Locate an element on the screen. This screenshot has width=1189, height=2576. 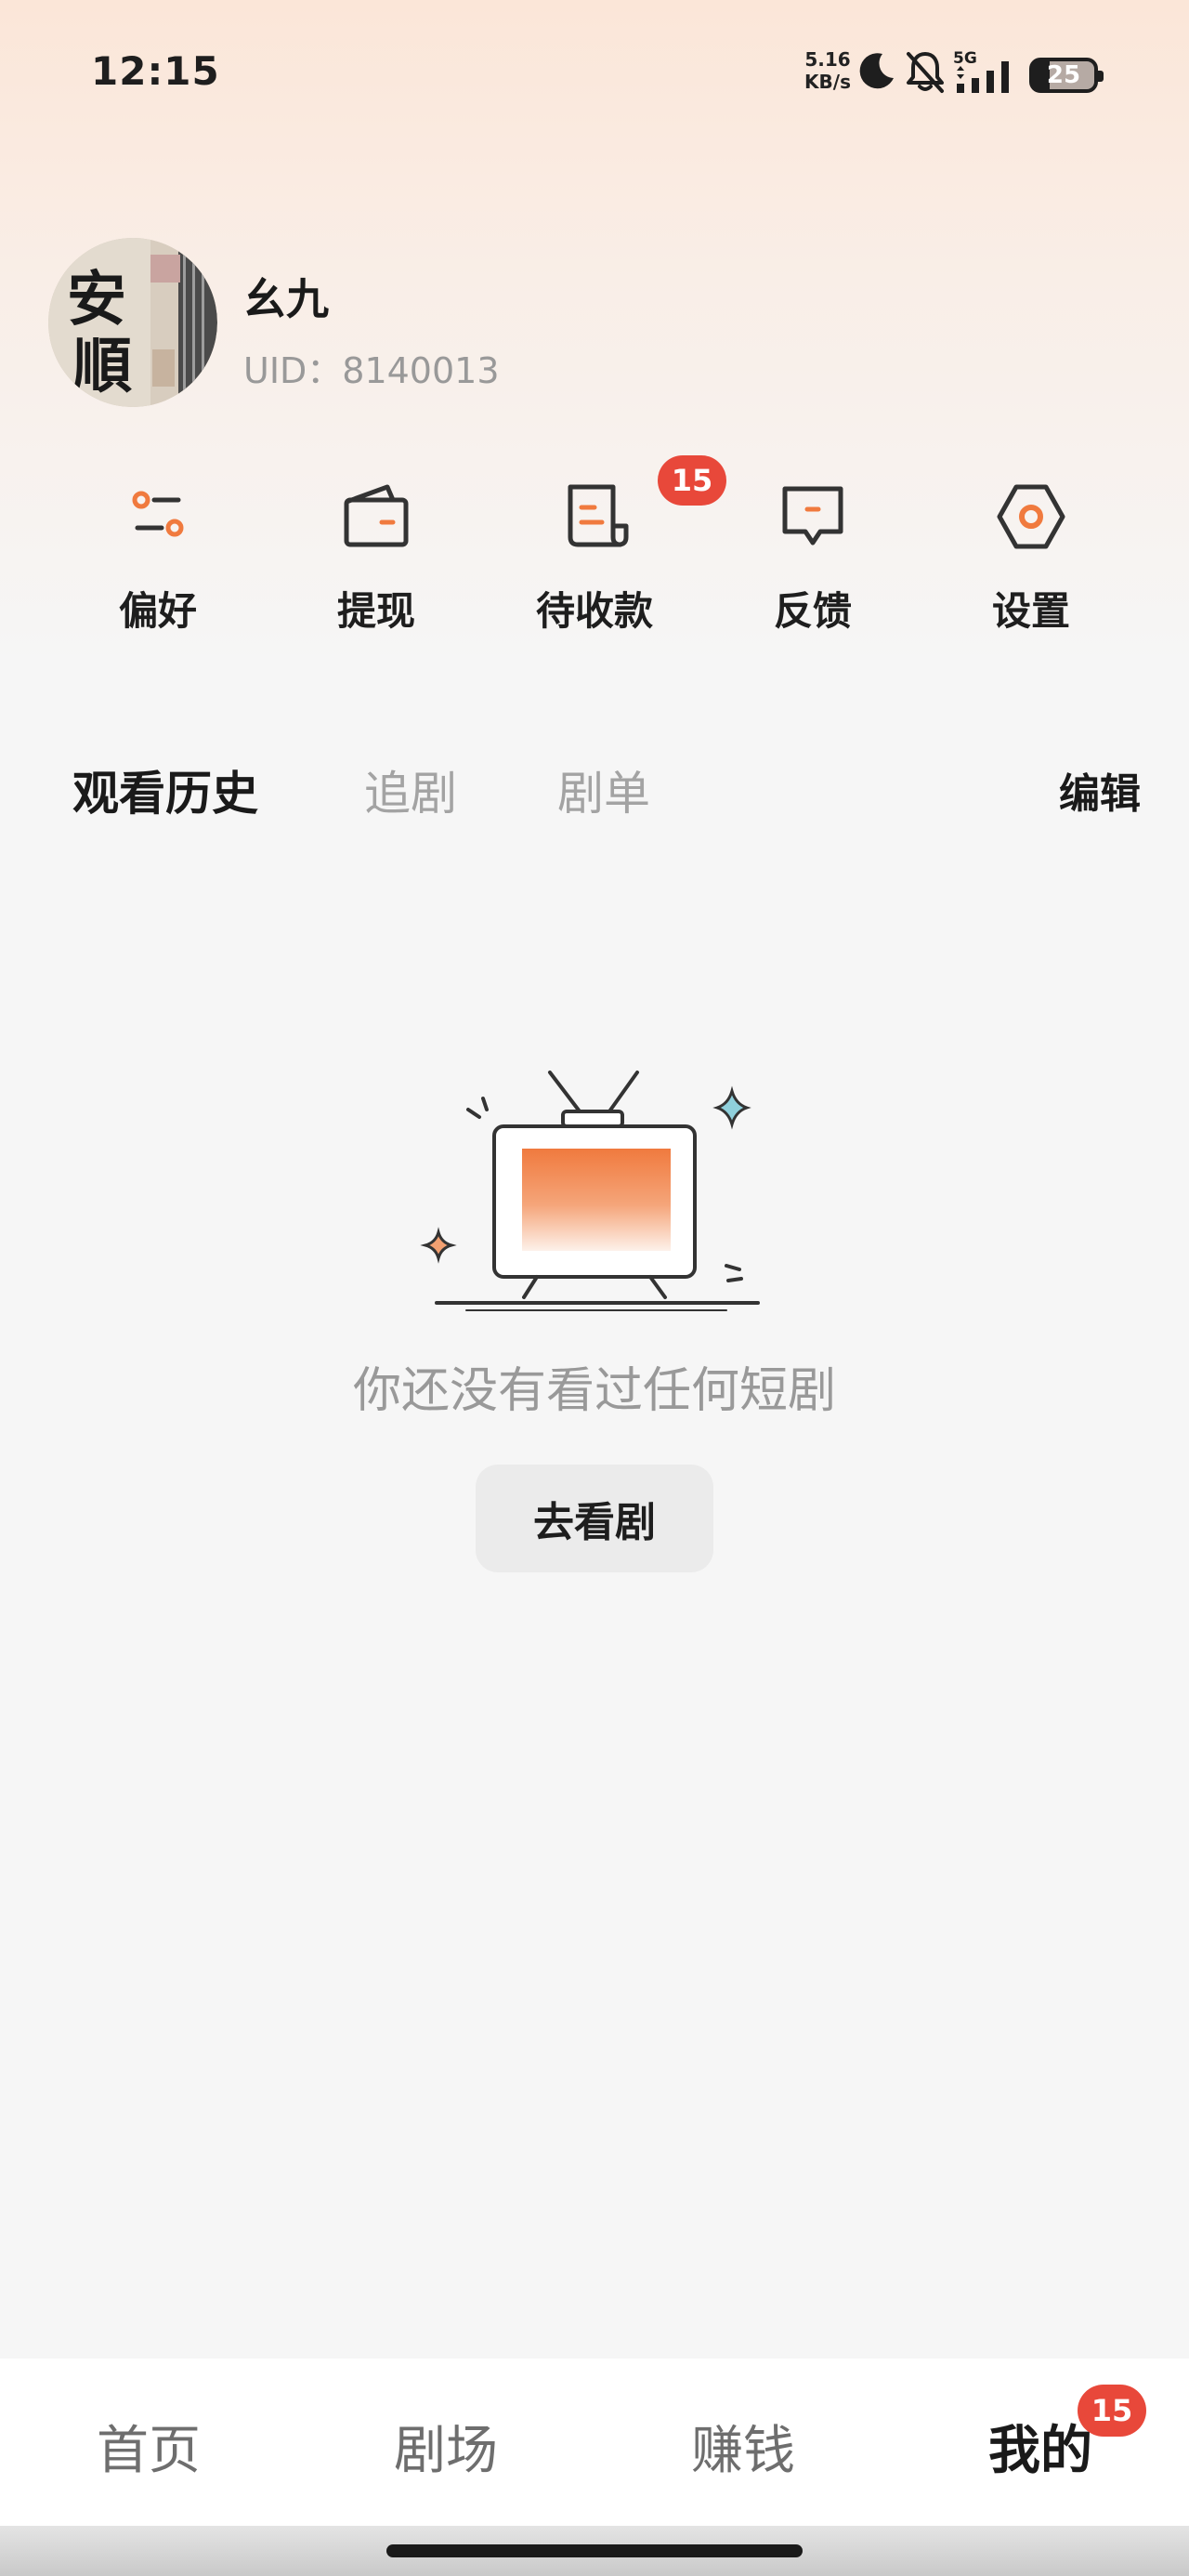
avatar-calligraphy-bottom: 順 is located at coordinates (102, 366).